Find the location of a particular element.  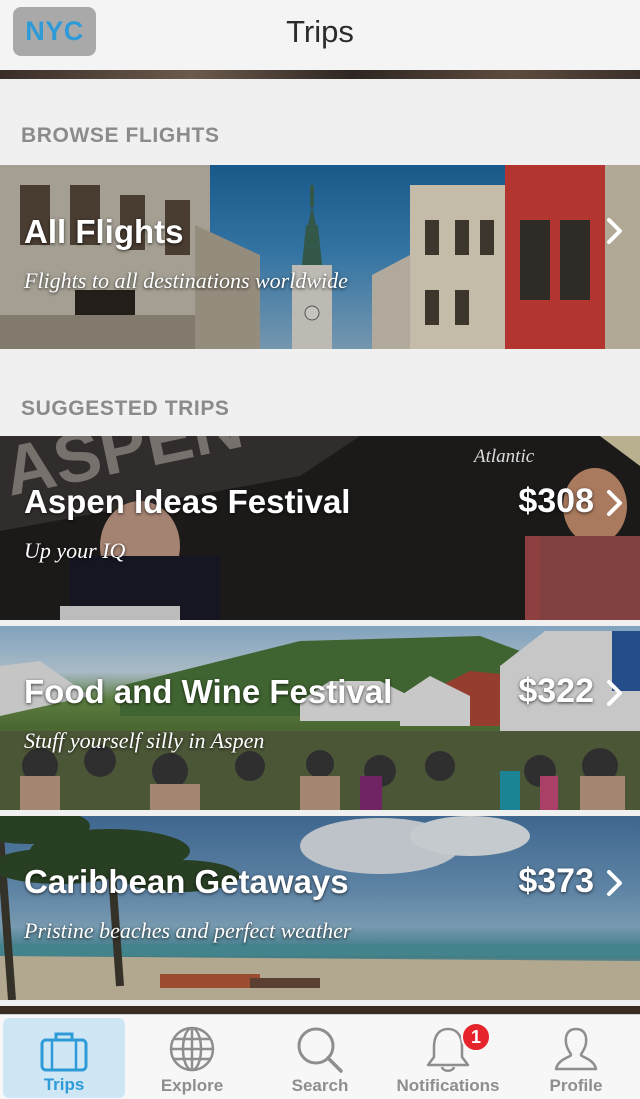

notifications-badge: 1 is located at coordinates (476, 1037).